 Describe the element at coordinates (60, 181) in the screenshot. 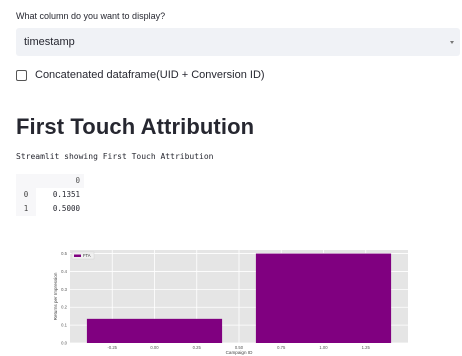

I see `dataframe-column-header: 0` at that location.